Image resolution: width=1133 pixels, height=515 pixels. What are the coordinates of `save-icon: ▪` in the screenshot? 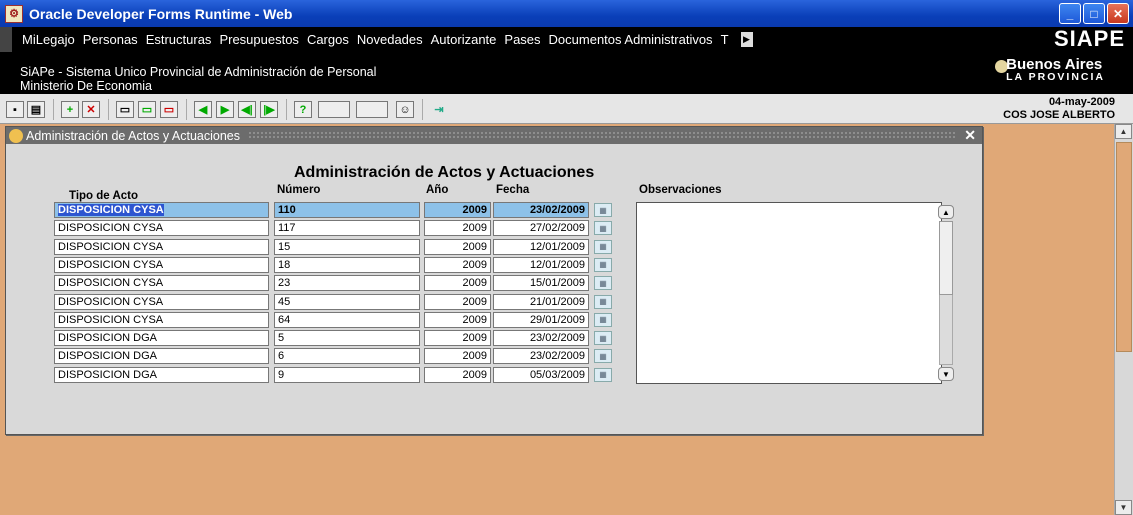 It's located at (15, 109).